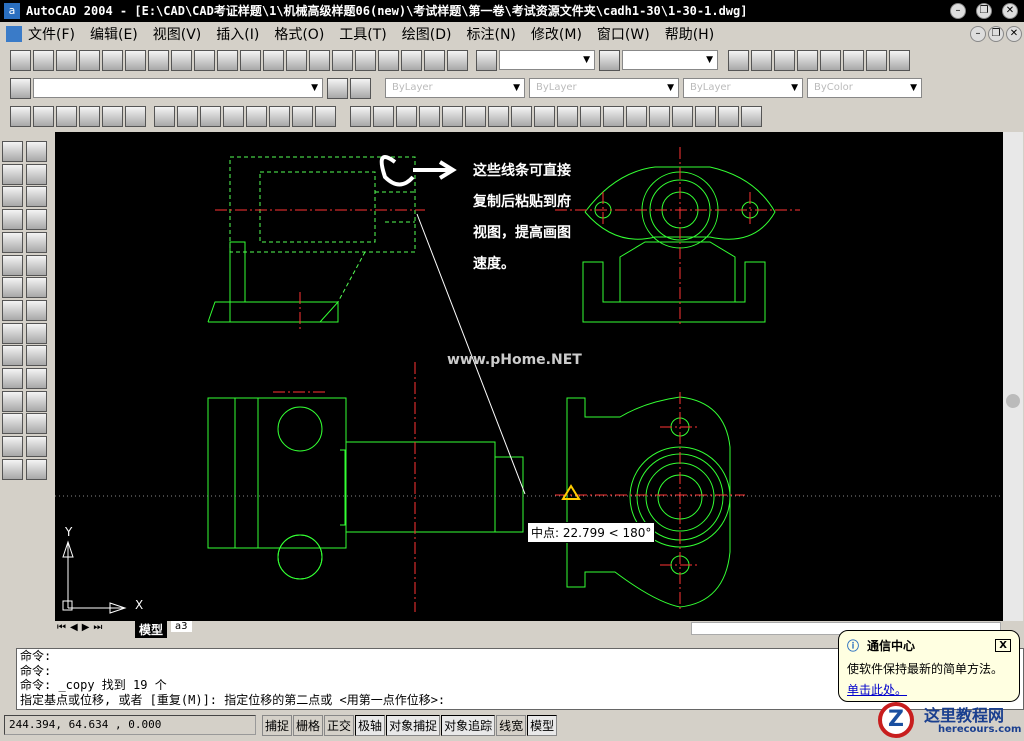  What do you see at coordinates (36, 378) in the screenshot?
I see `break-icon` at bounding box center [36, 378].